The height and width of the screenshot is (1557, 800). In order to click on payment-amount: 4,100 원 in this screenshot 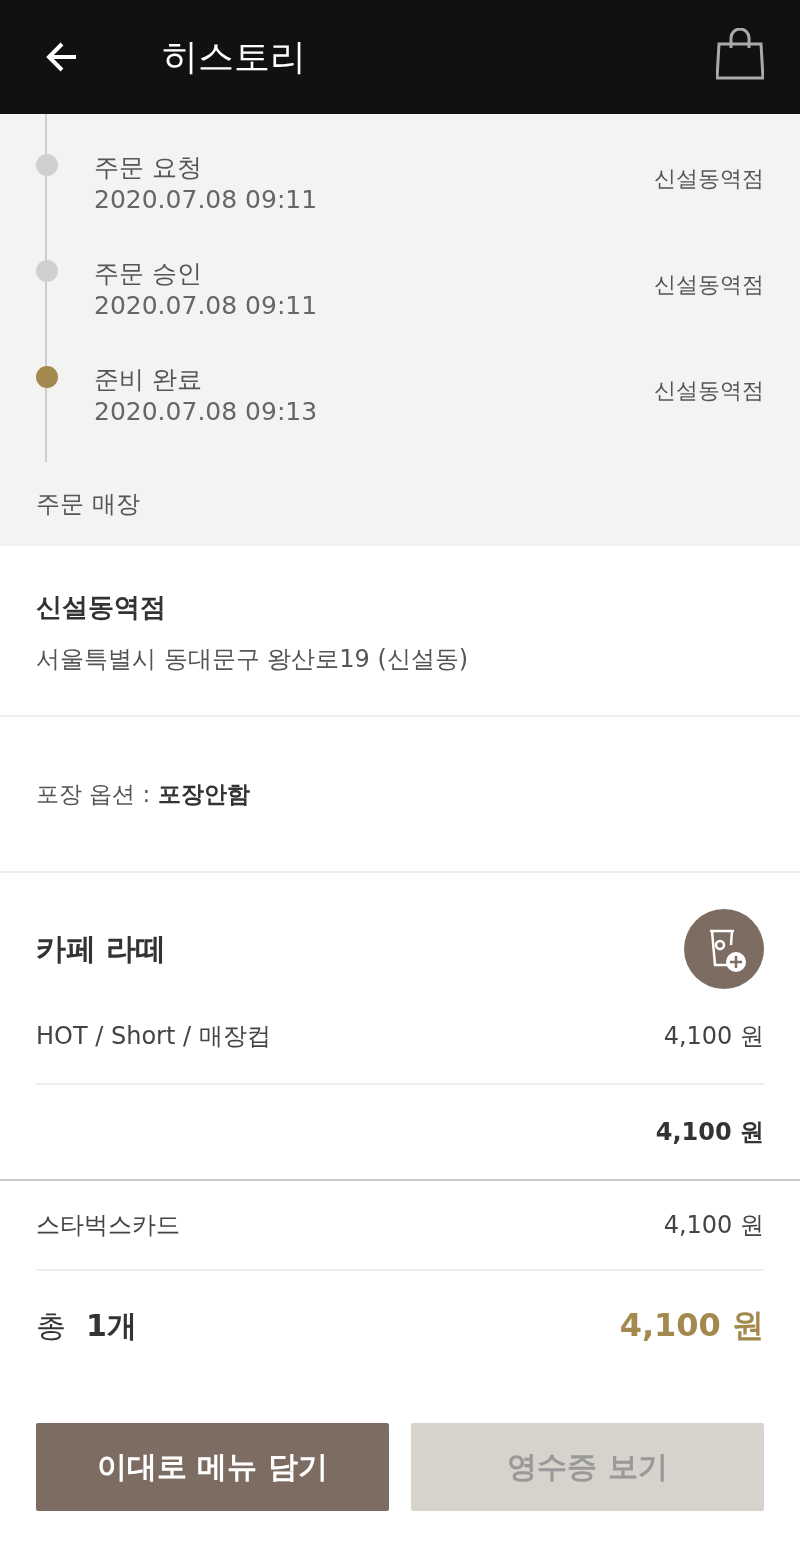, I will do `click(713, 1225)`.